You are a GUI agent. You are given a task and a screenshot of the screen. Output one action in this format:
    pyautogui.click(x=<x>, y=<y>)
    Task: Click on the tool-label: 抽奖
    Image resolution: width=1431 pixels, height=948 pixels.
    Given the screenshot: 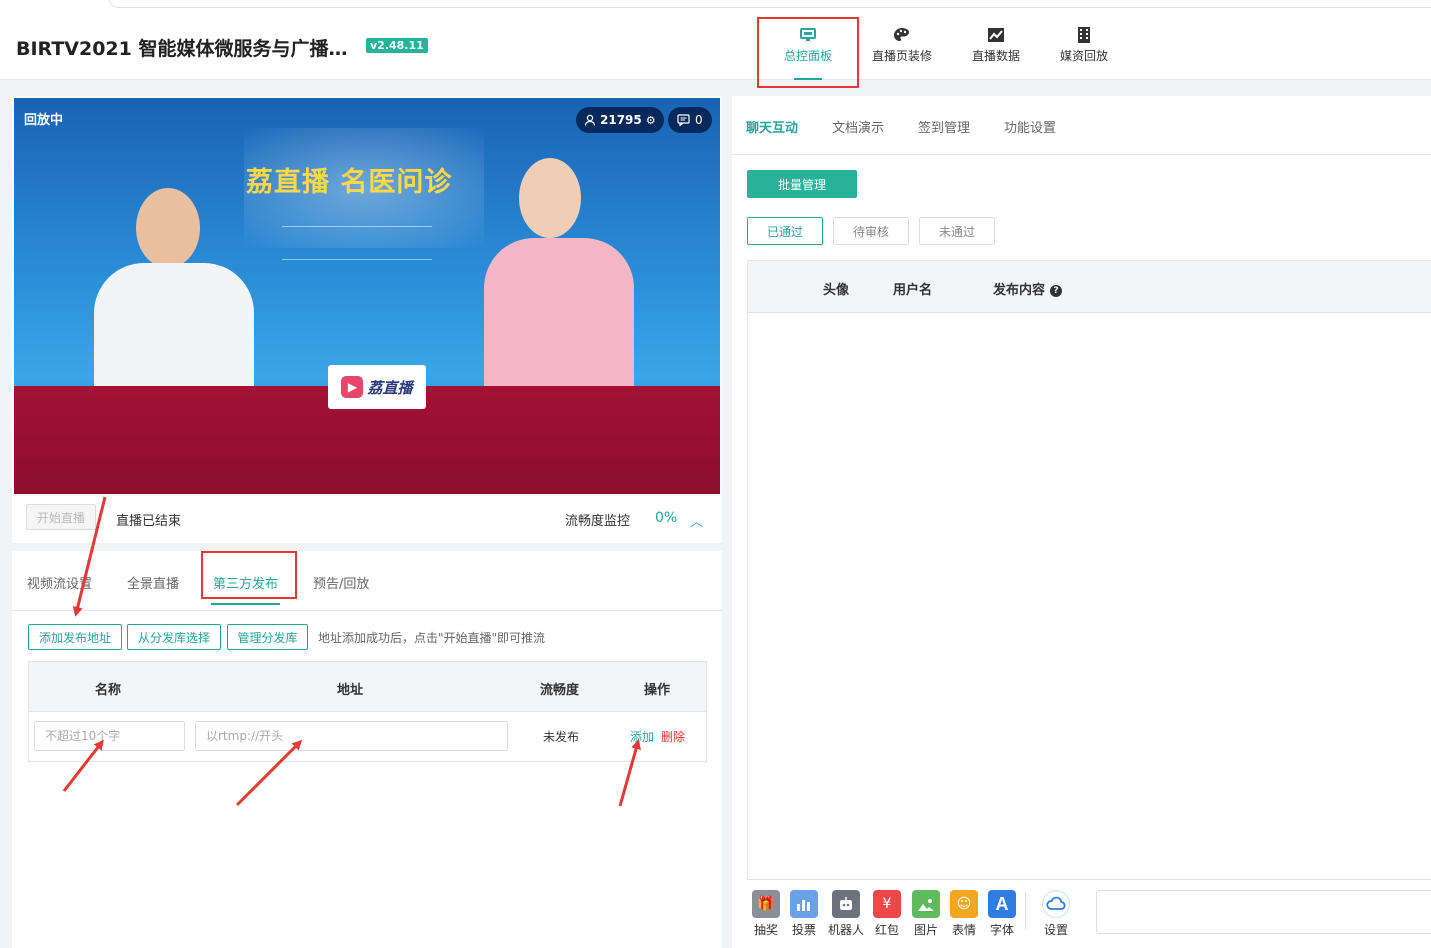 What is the action you would take?
    pyautogui.click(x=765, y=930)
    